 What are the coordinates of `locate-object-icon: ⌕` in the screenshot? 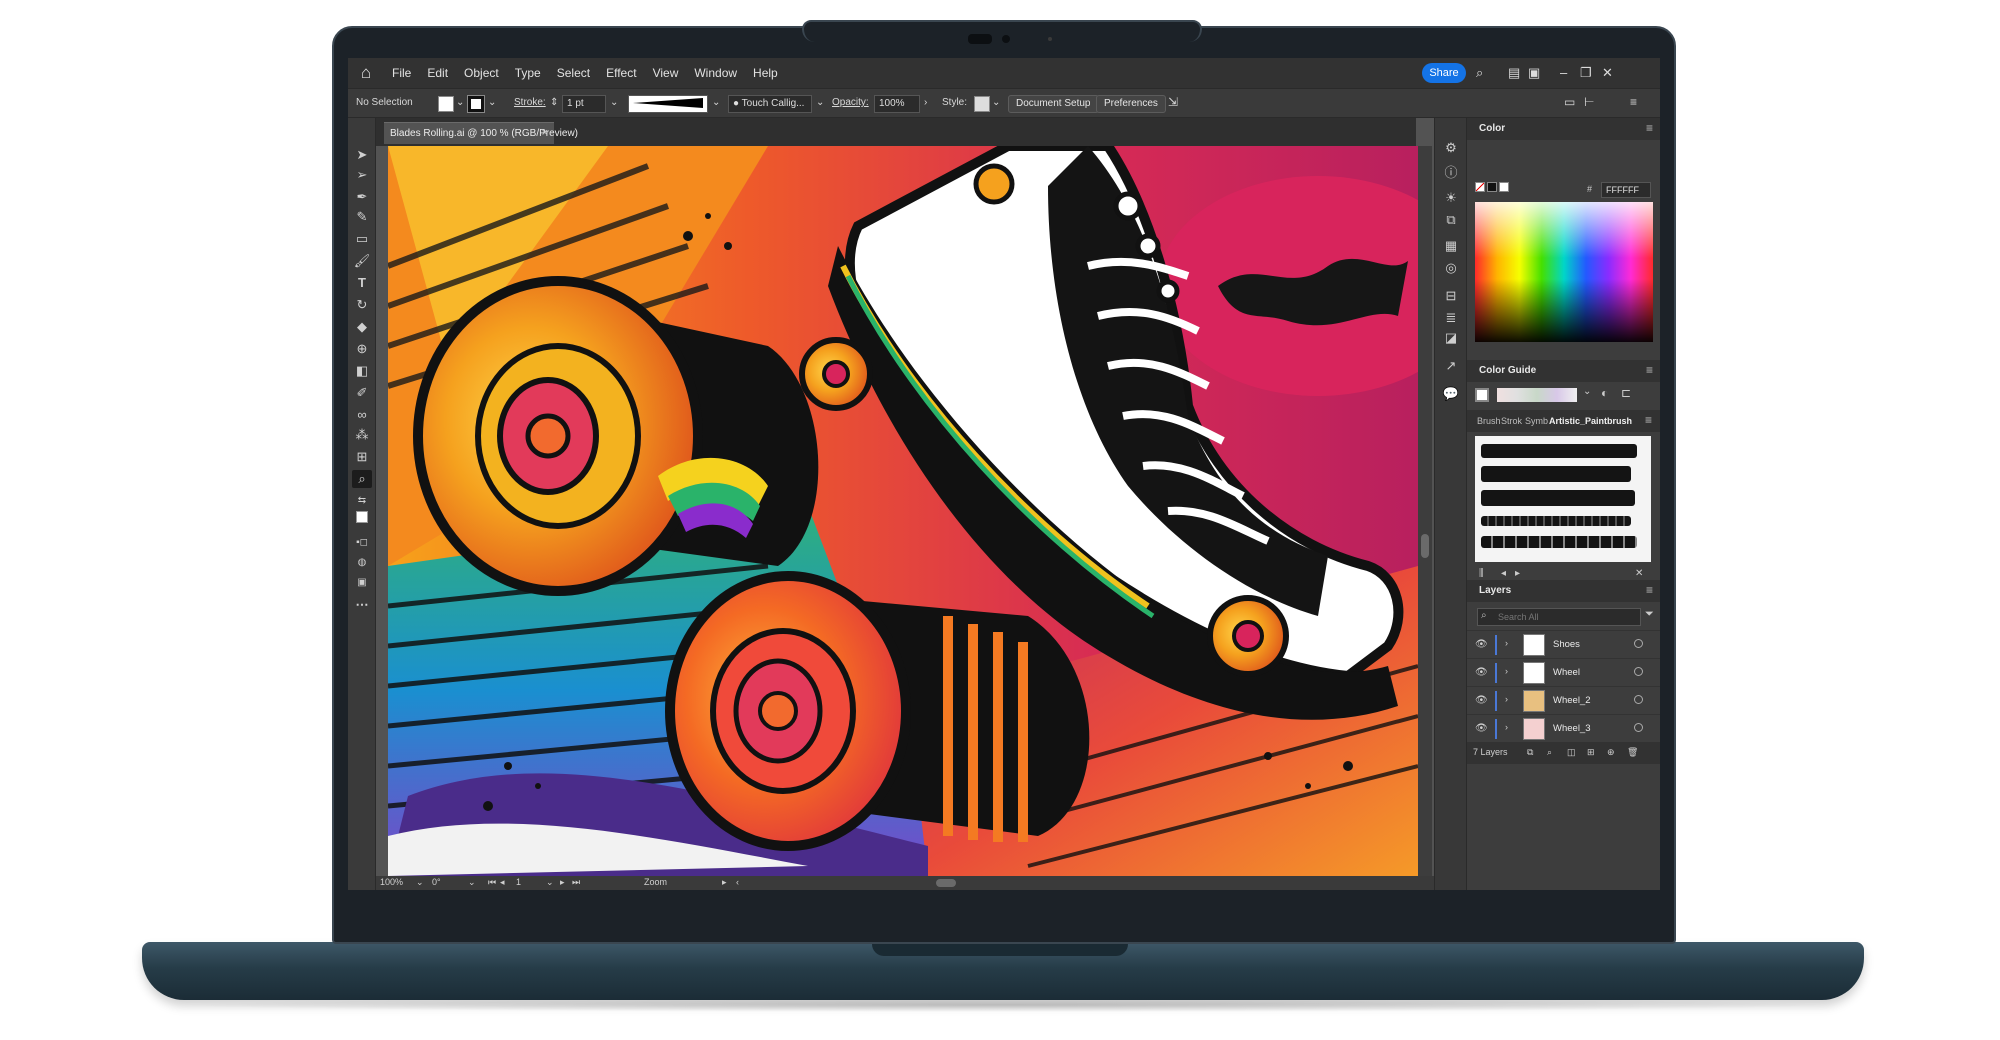 It's located at (1549, 752).